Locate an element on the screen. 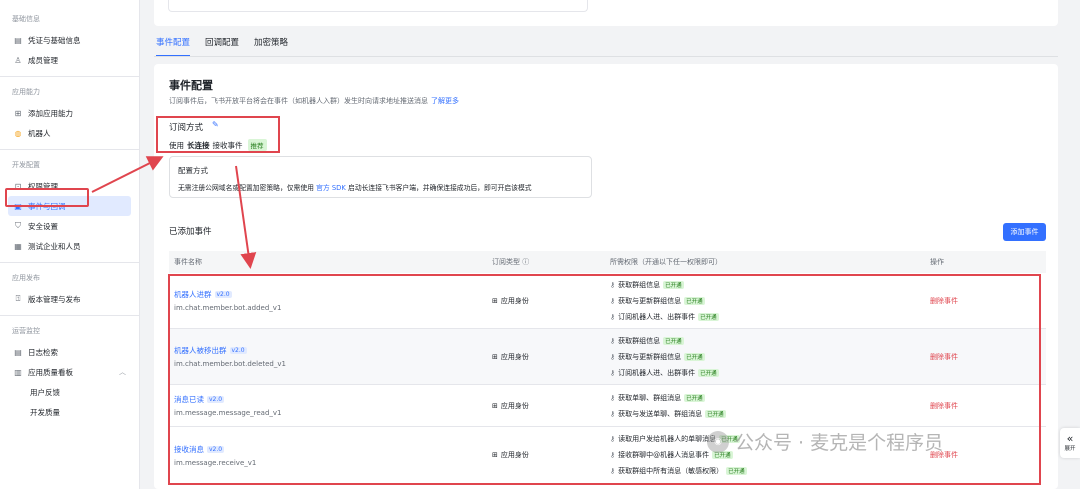 The width and height of the screenshot is (1080, 489). config-text-post: 启动长连接飞书客户端，并确保连接成功后，即可开启该模式 is located at coordinates (440, 188).